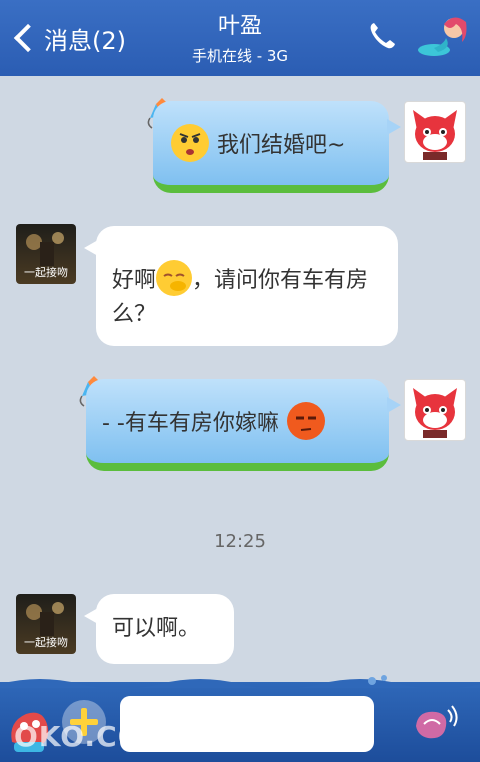 The width and height of the screenshot is (480, 762). I want to click on message-text: 我们结婚吧~, so click(281, 145).